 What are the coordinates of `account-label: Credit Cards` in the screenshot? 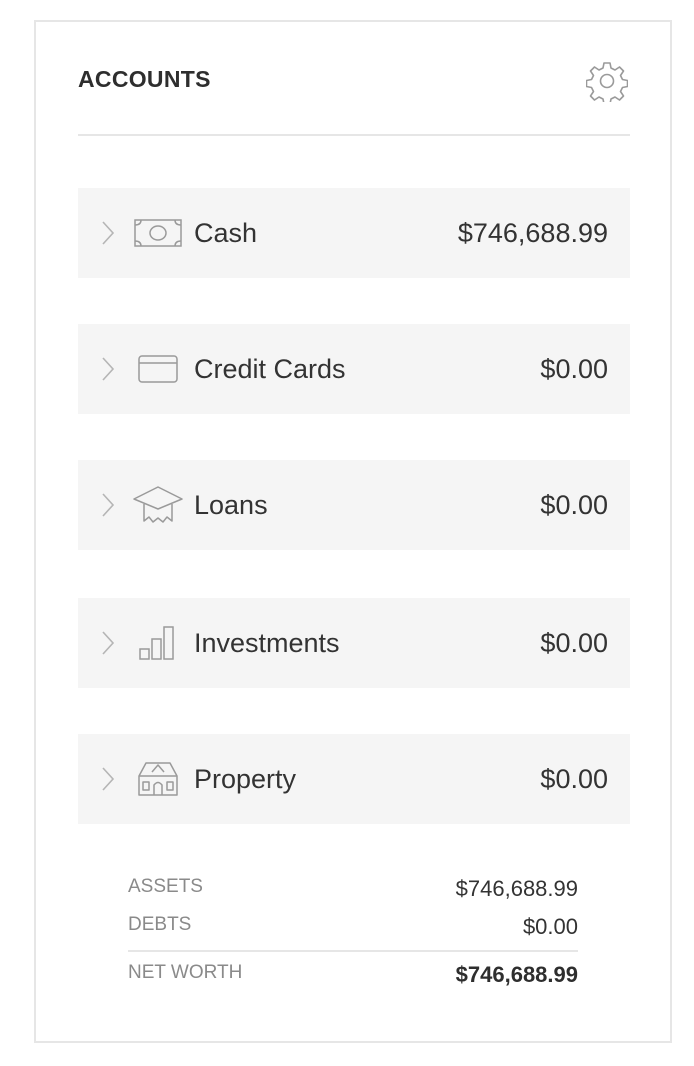 It's located at (270, 369).